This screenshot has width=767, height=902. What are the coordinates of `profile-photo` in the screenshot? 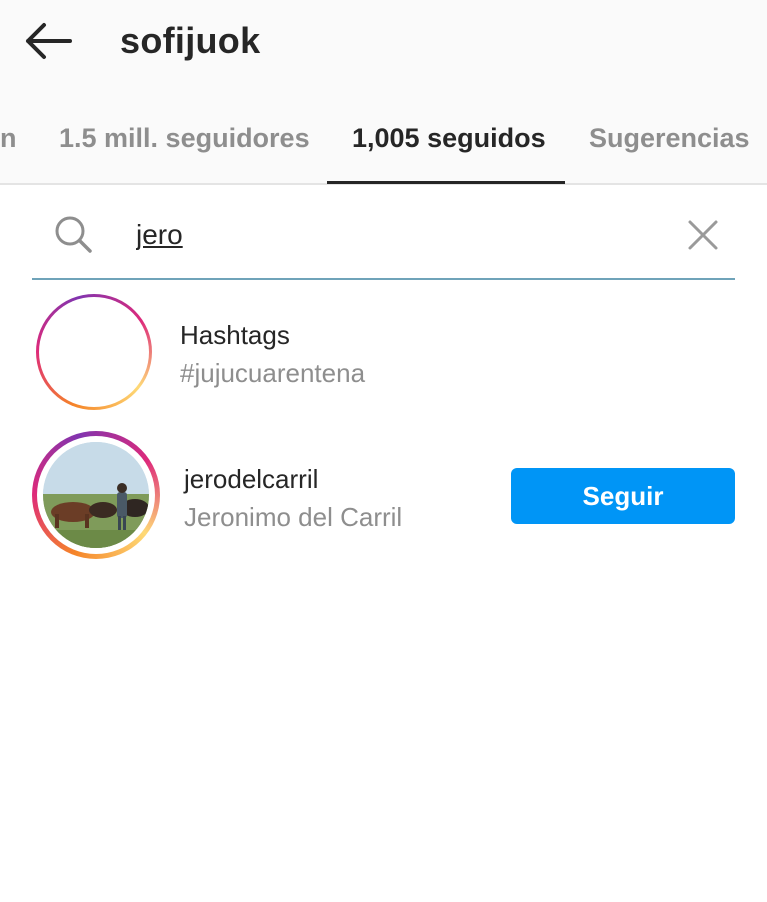 It's located at (96, 495).